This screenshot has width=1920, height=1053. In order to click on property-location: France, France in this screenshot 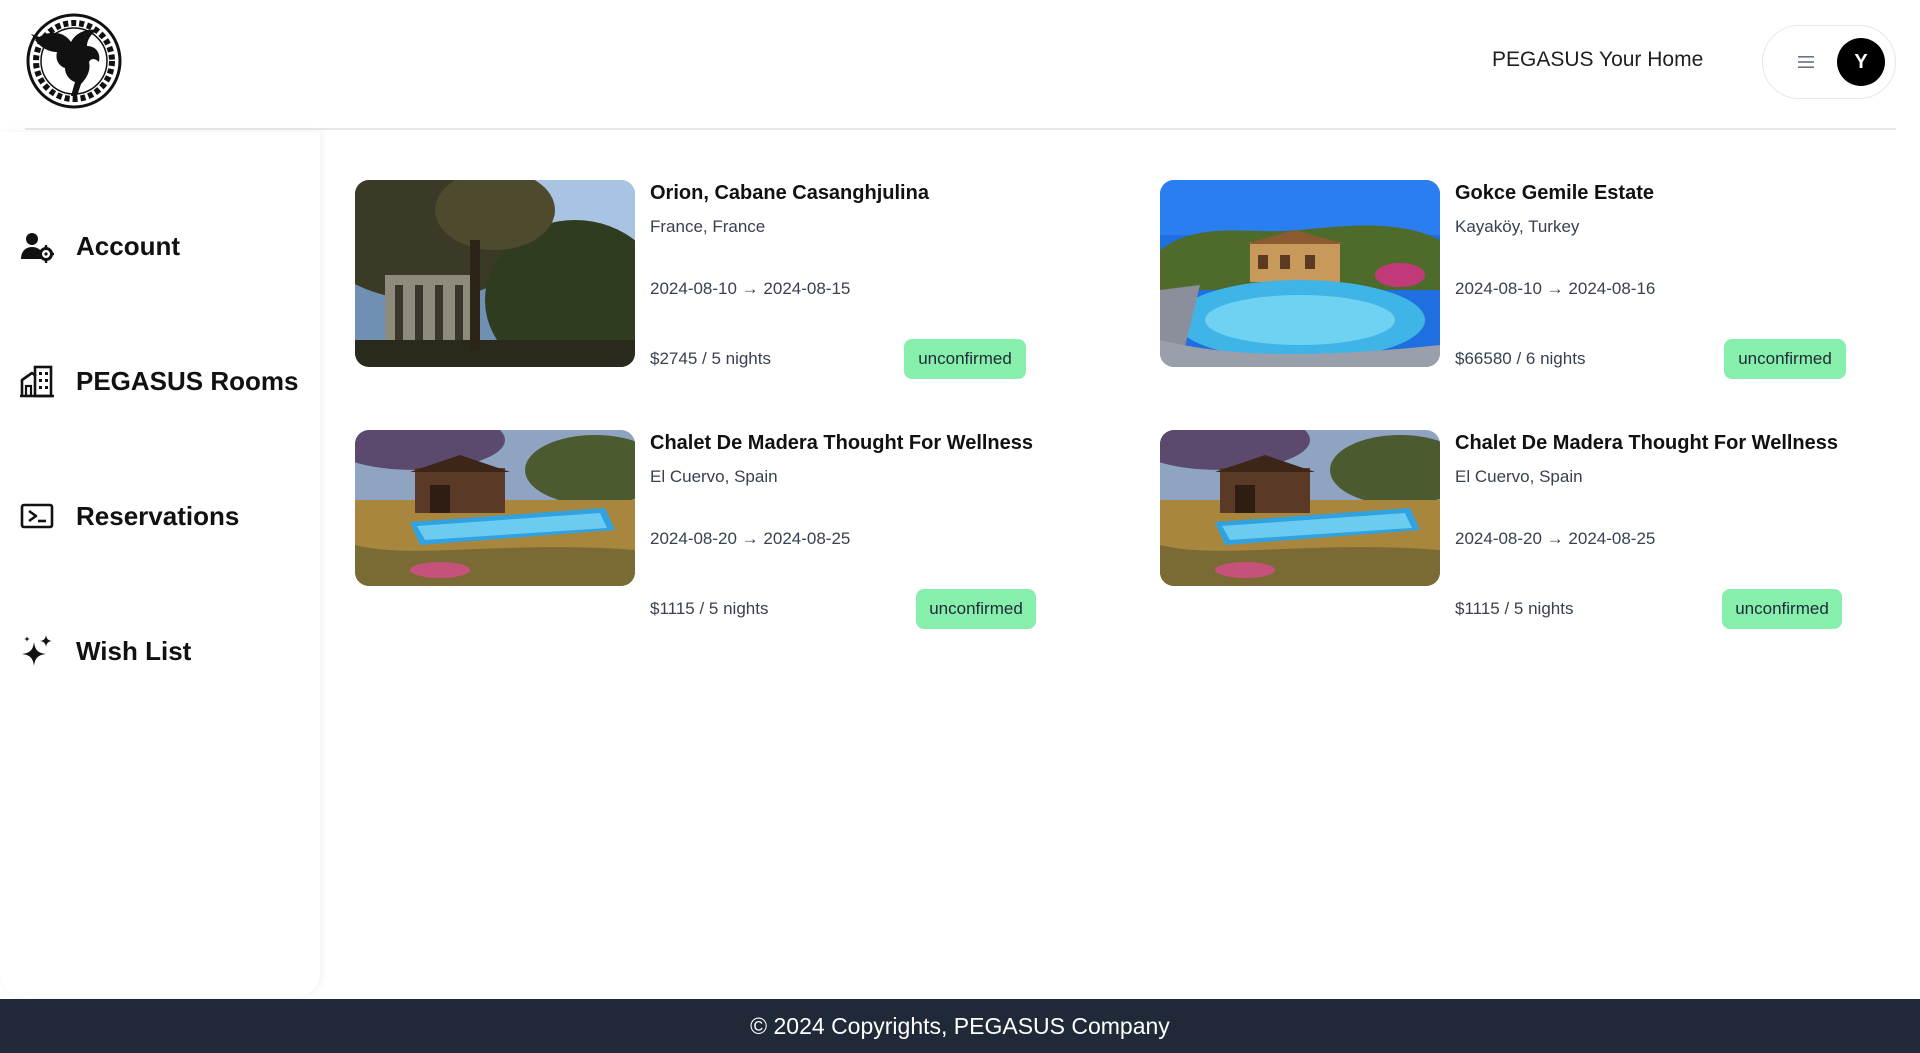, I will do `click(708, 226)`.